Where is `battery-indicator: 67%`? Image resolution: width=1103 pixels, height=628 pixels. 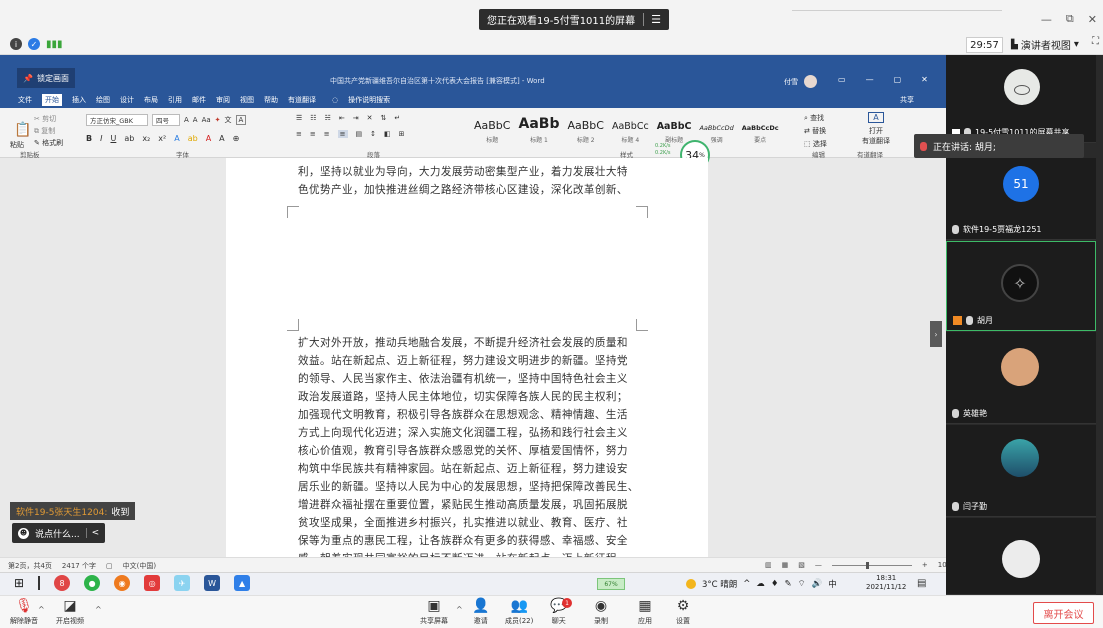 battery-indicator: 67% is located at coordinates (611, 584).